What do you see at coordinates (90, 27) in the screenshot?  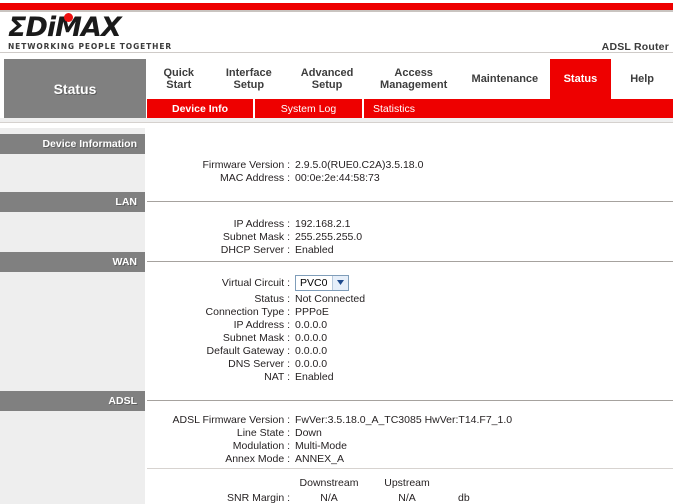 I see `logo-wordmark: ΣDiMAX` at bounding box center [90, 27].